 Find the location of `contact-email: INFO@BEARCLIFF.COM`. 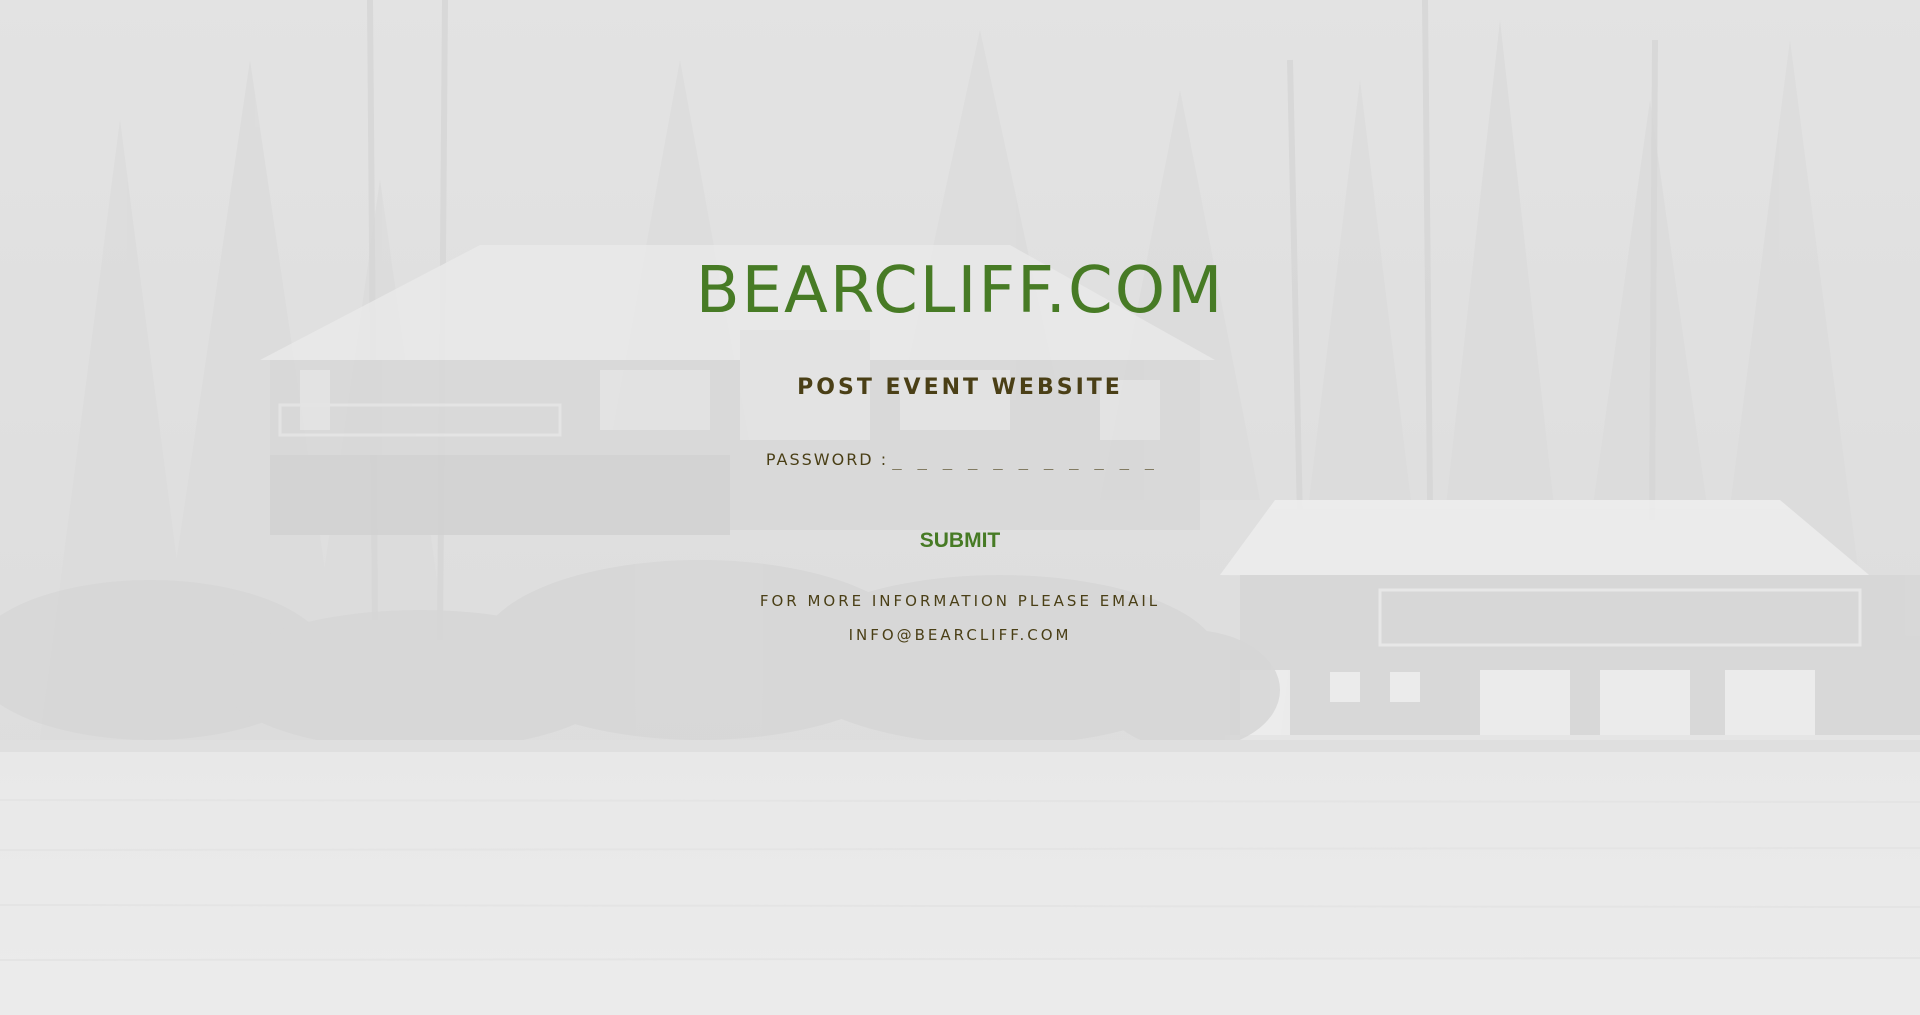

contact-email: INFO@BEARCLIFF.COM is located at coordinates (960, 635).